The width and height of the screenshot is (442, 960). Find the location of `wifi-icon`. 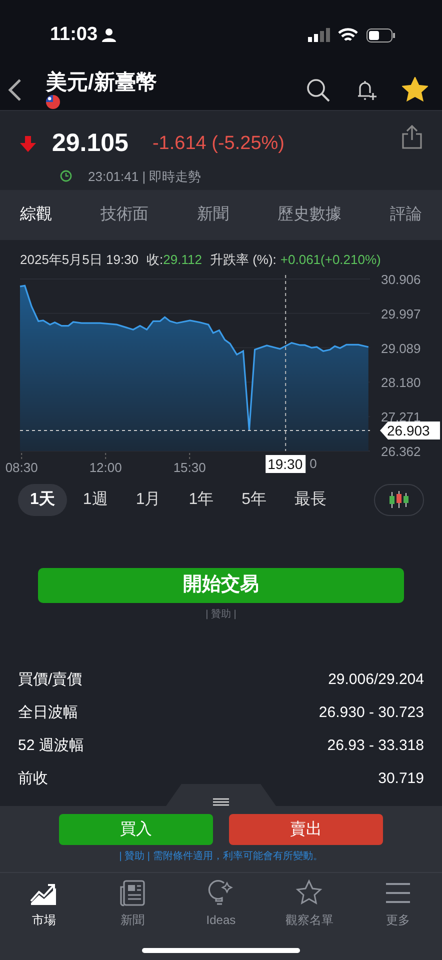

wifi-icon is located at coordinates (348, 35).